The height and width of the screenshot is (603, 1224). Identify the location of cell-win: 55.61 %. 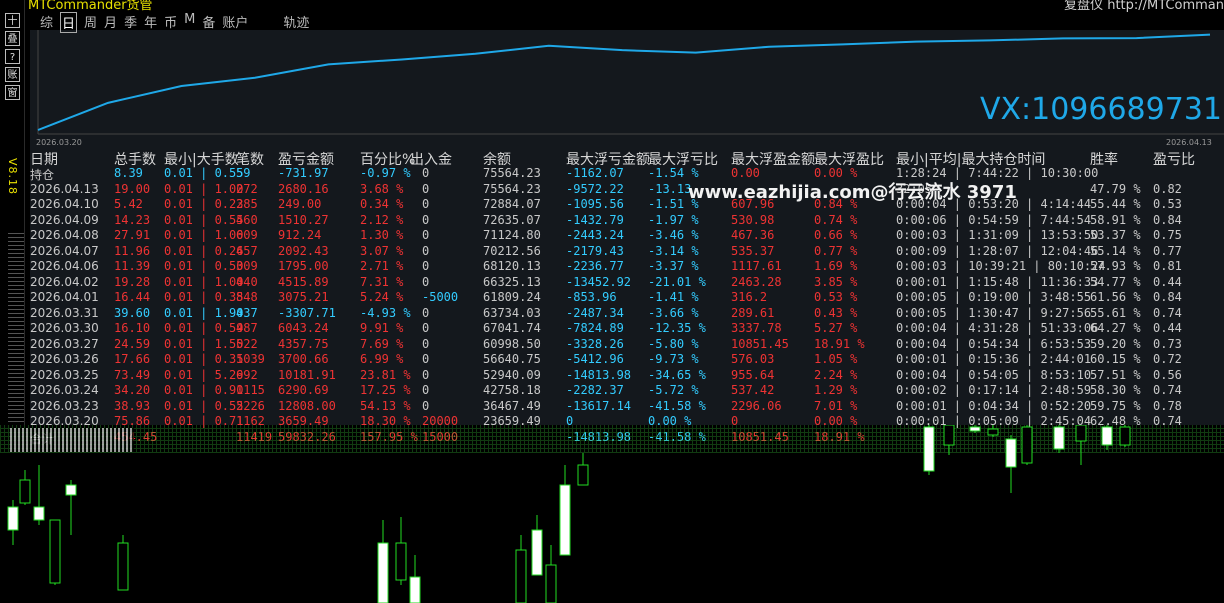
(1115, 312).